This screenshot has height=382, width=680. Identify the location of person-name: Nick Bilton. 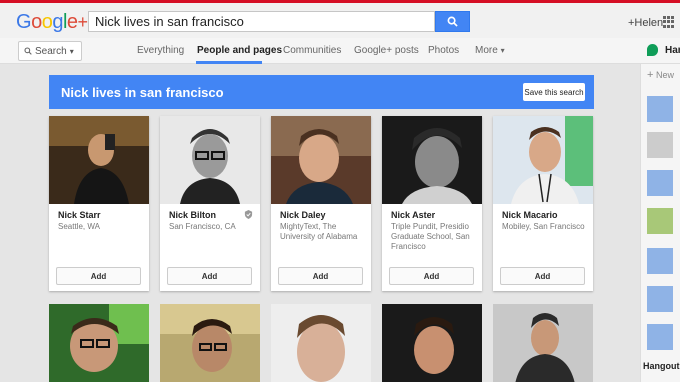
(192, 215).